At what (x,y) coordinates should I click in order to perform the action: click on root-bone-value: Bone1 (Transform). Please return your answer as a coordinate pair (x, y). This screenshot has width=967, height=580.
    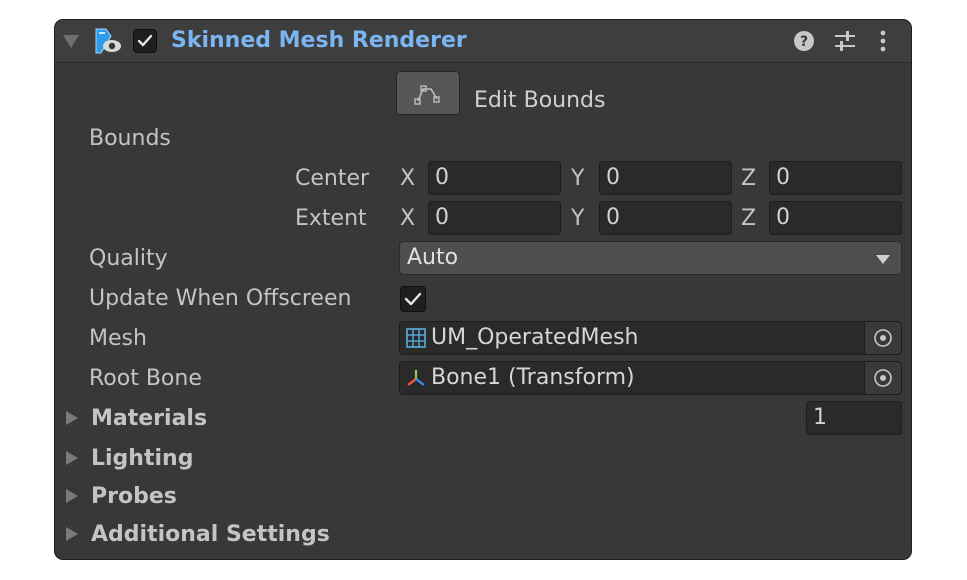
    Looking at the image, I should click on (533, 377).